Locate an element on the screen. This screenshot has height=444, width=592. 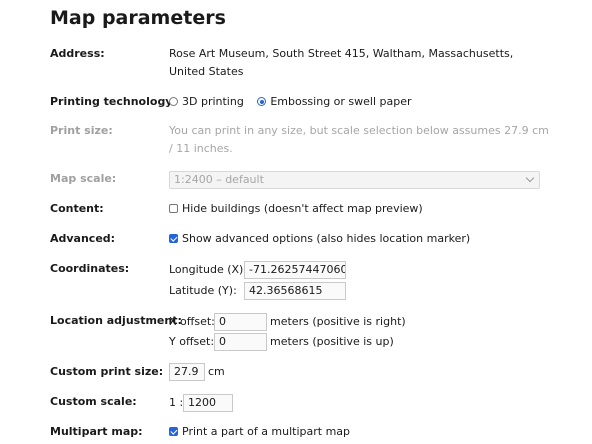
latitude-input: 42.36568615 is located at coordinates (295, 291).